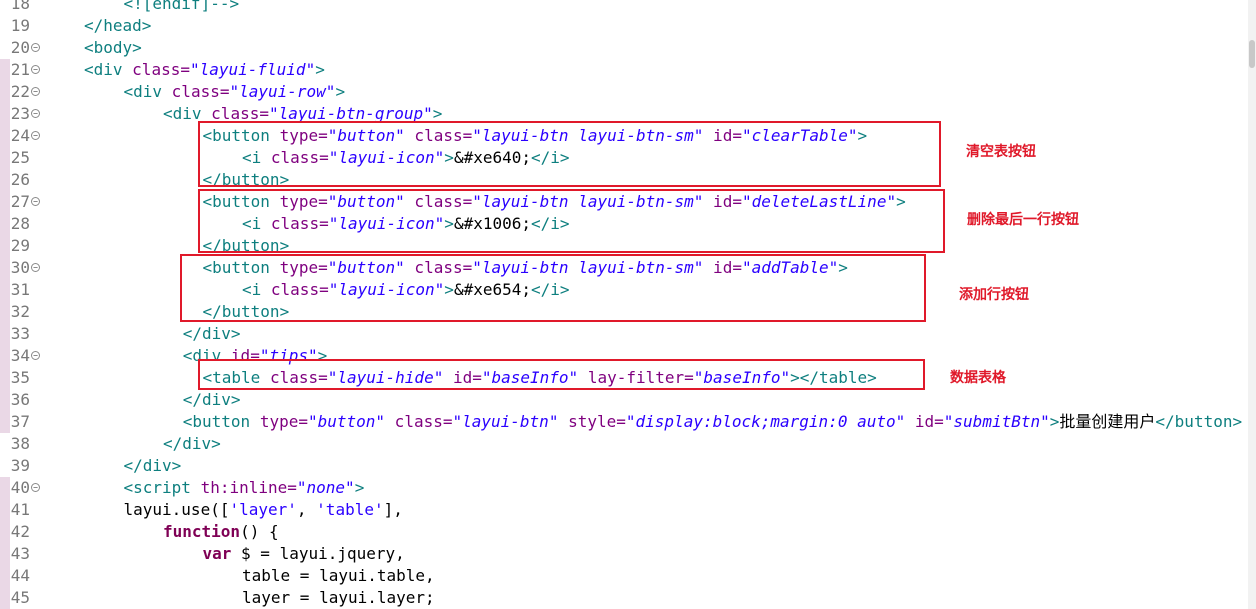 The image size is (1256, 609). Describe the element at coordinates (20, 157) in the screenshot. I see `line-number: 25` at that location.